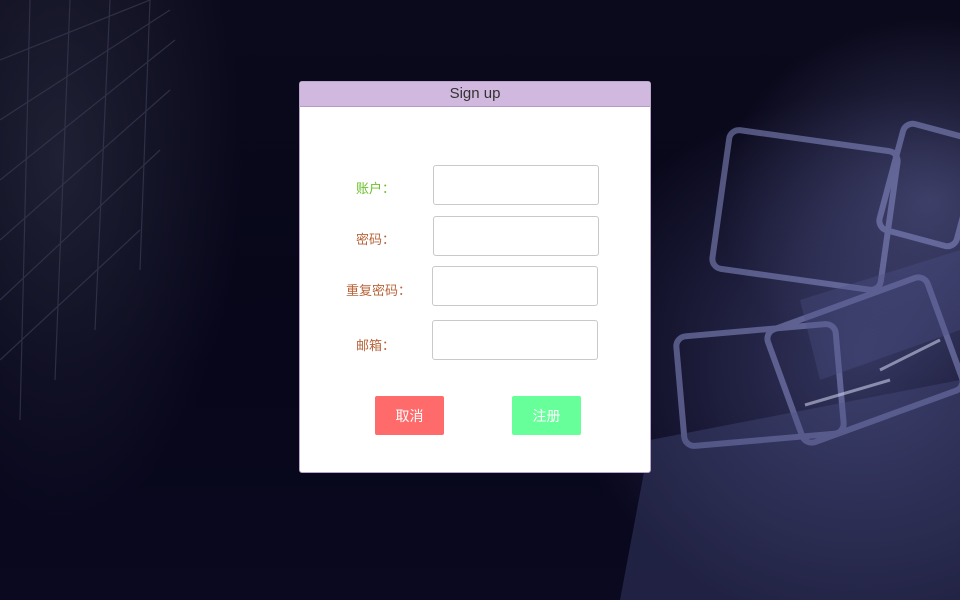 This screenshot has width=960, height=600. Describe the element at coordinates (379, 291) in the screenshot. I see `repeat-password-label: 重复密码：` at that location.